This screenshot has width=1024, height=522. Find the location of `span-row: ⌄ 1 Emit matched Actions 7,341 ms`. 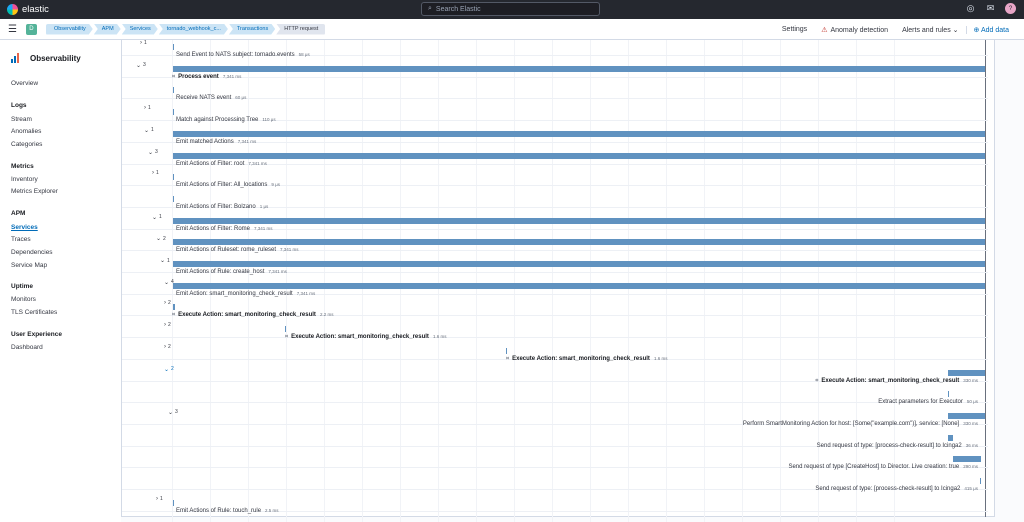

span-row: ⌄ 1 Emit matched Actions 7,341 ms is located at coordinates (555, 133).